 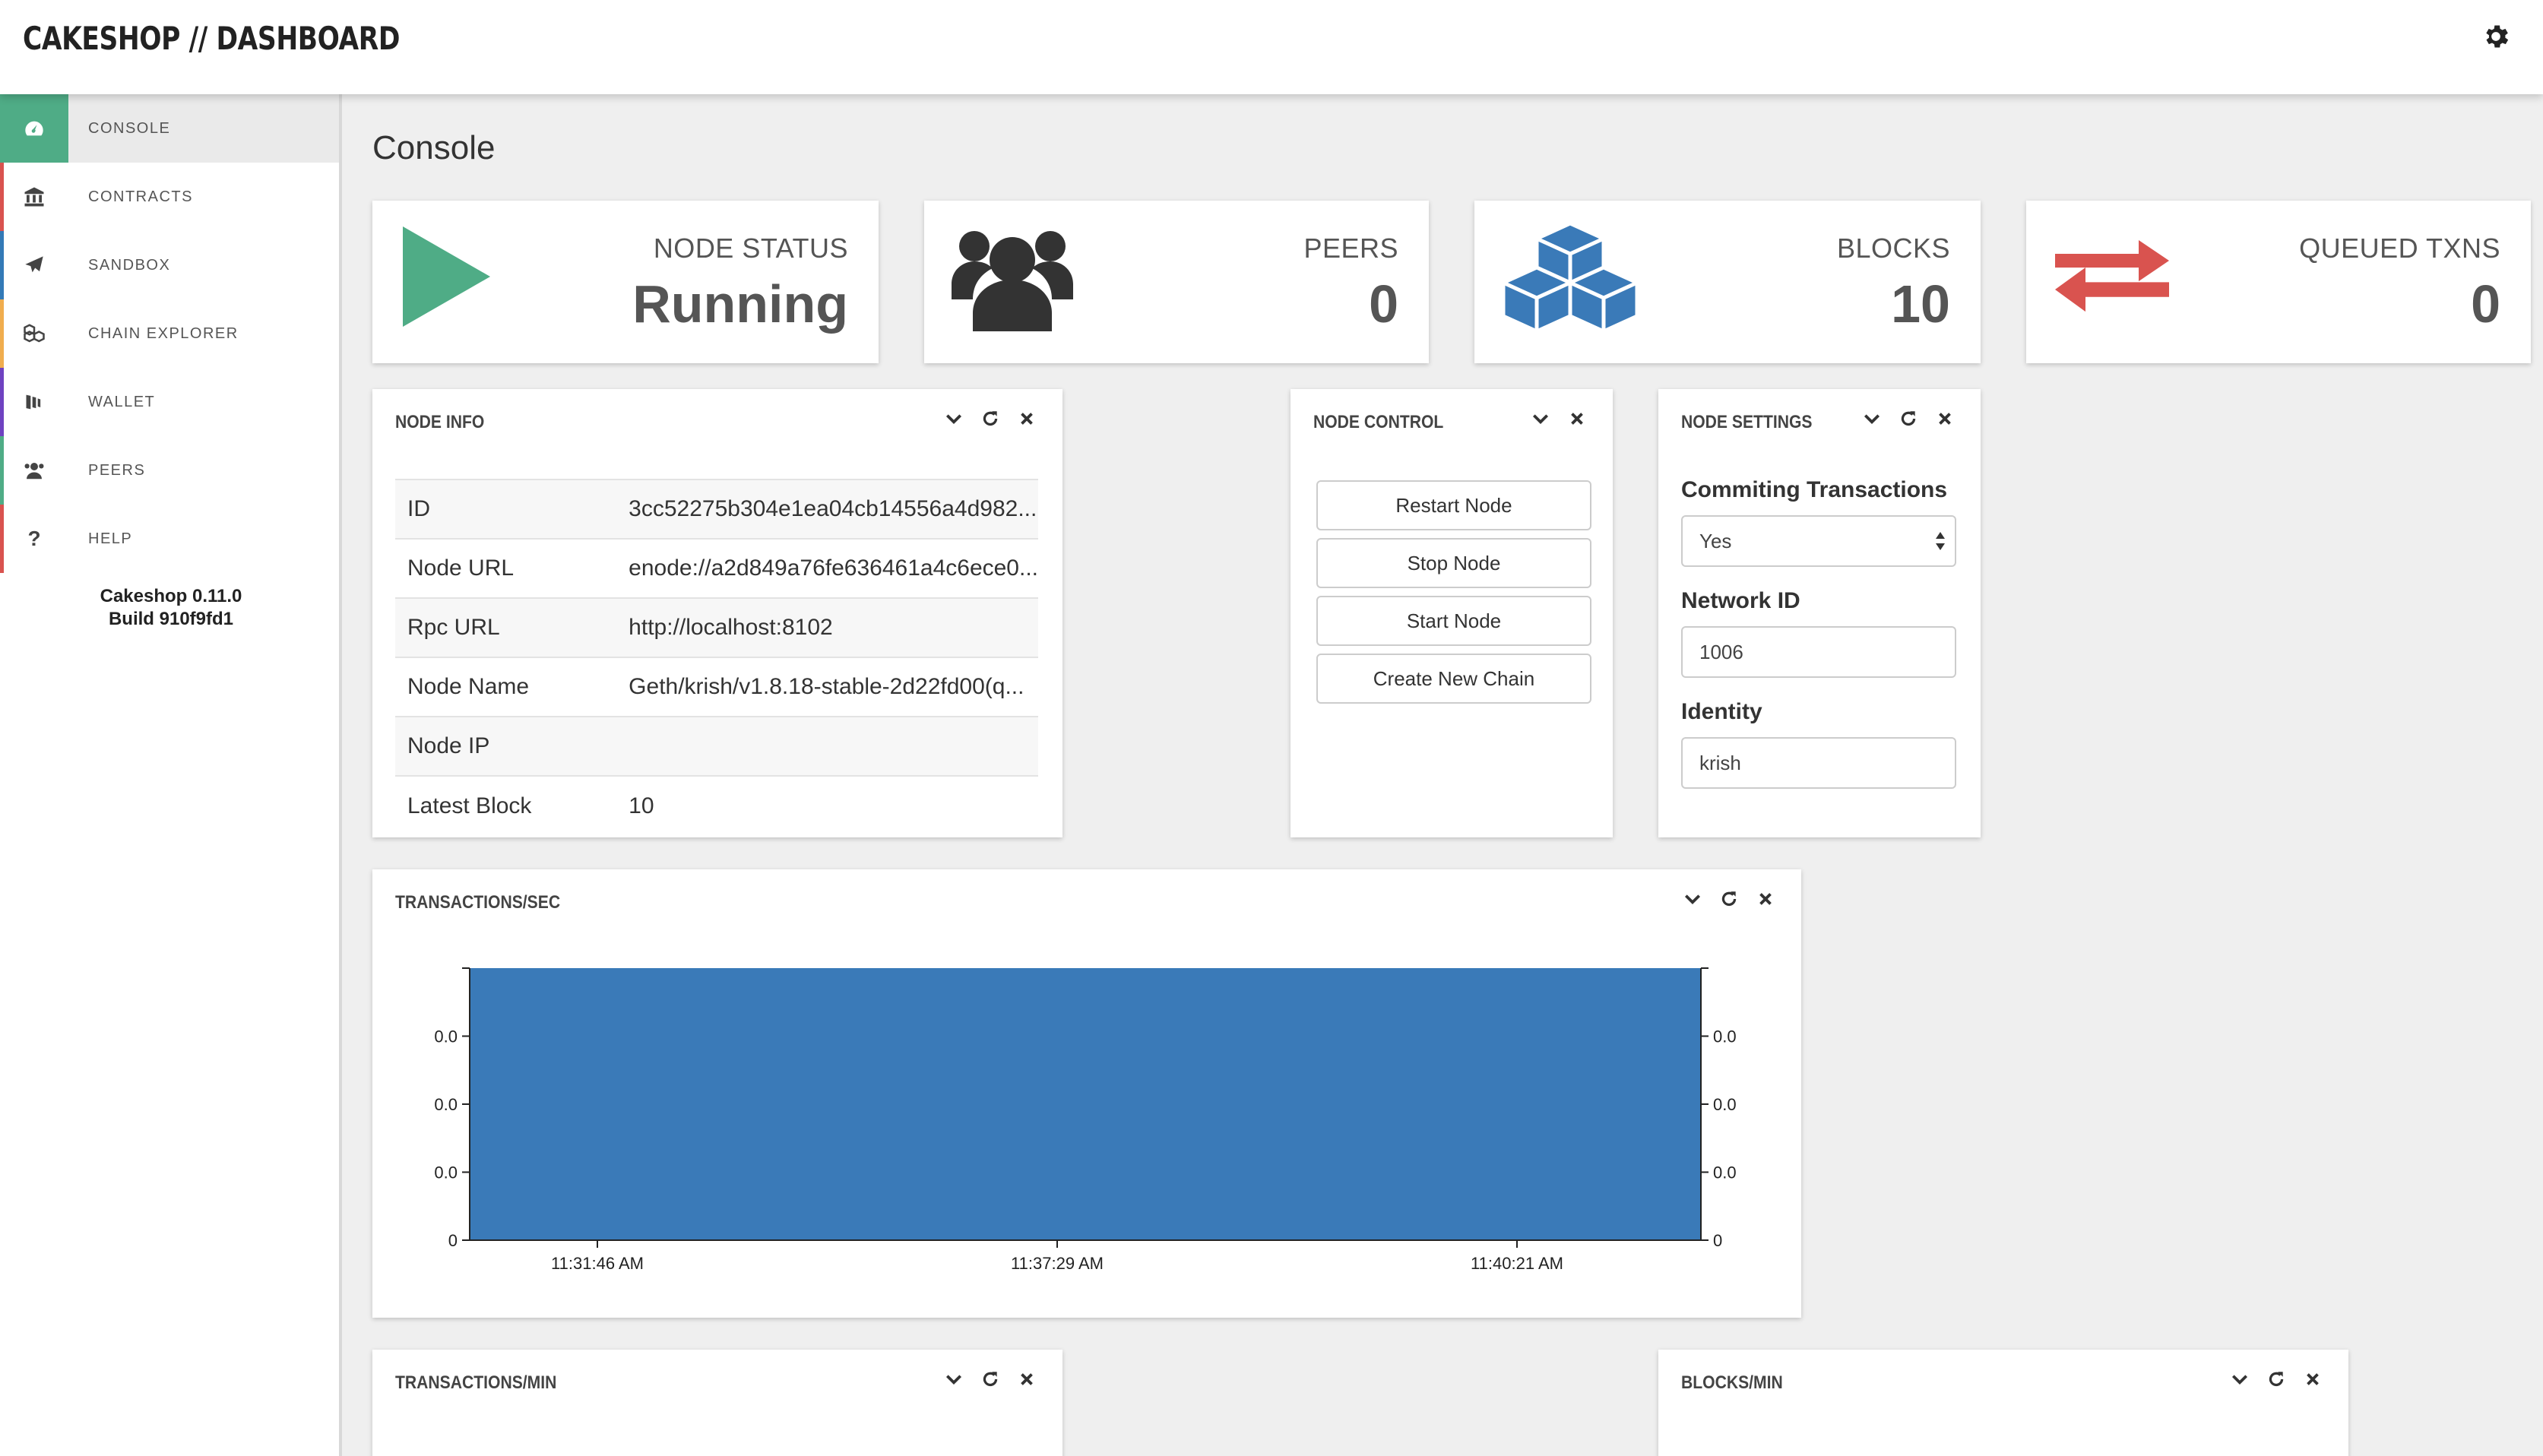 I want to click on x-tick-label: 11:37:29 AM, so click(x=1057, y=1263).